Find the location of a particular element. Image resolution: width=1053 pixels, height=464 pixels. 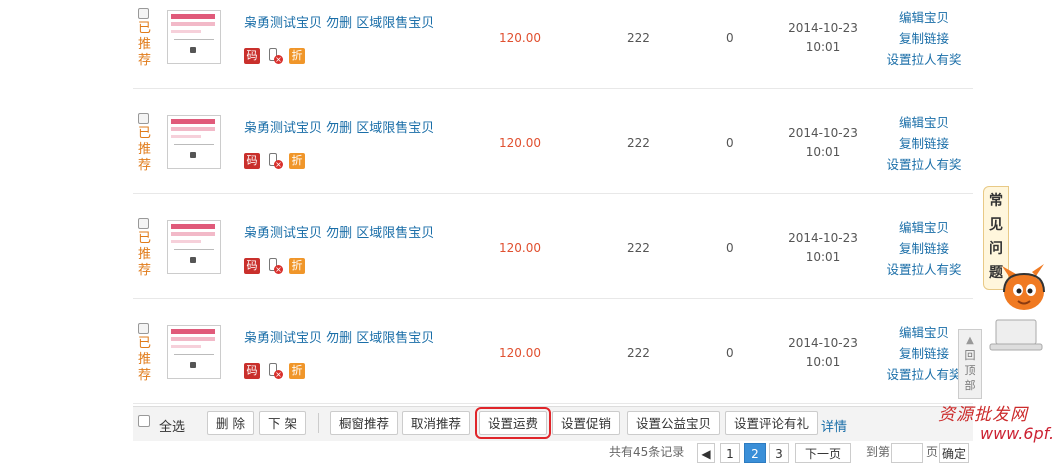

mascot-icon is located at coordinates (1023, 287).